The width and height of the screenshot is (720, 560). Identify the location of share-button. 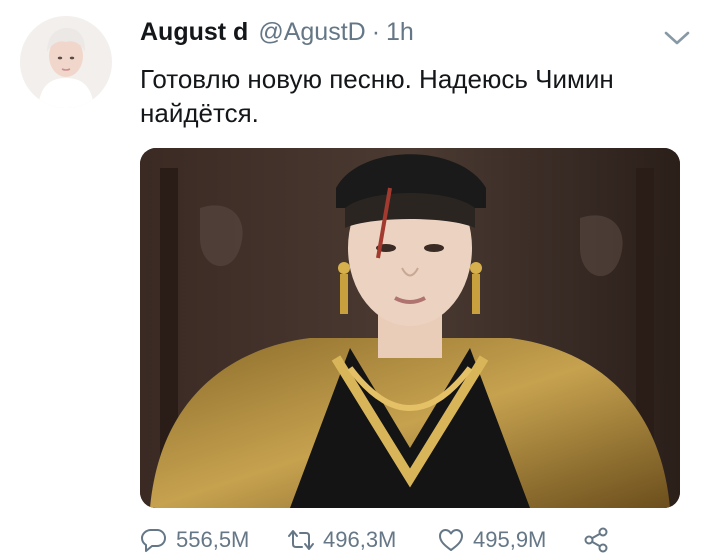
(596, 540).